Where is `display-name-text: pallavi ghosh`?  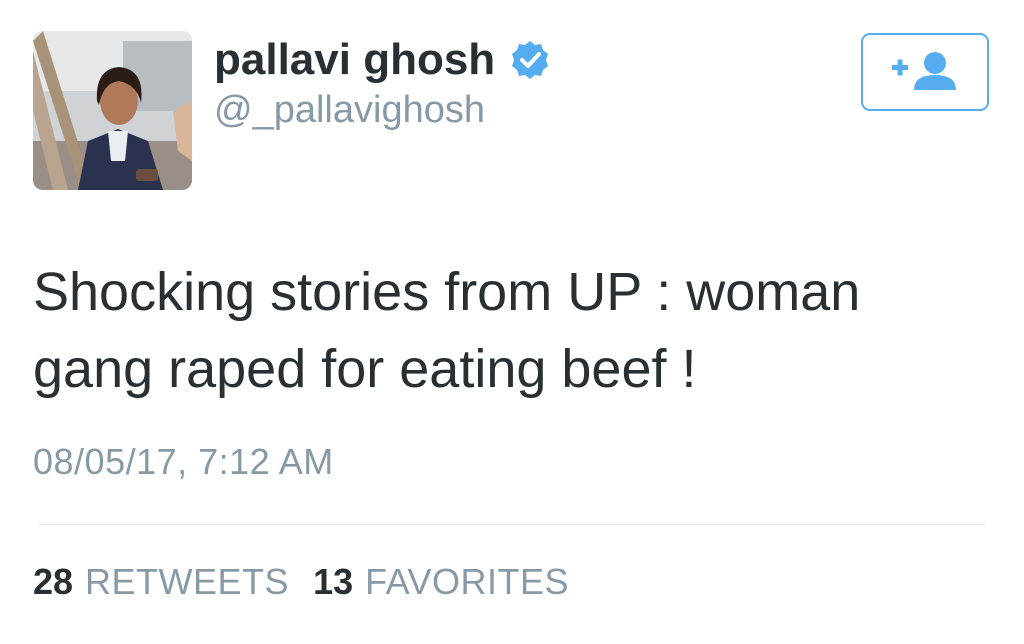 display-name-text: pallavi ghosh is located at coordinates (355, 59).